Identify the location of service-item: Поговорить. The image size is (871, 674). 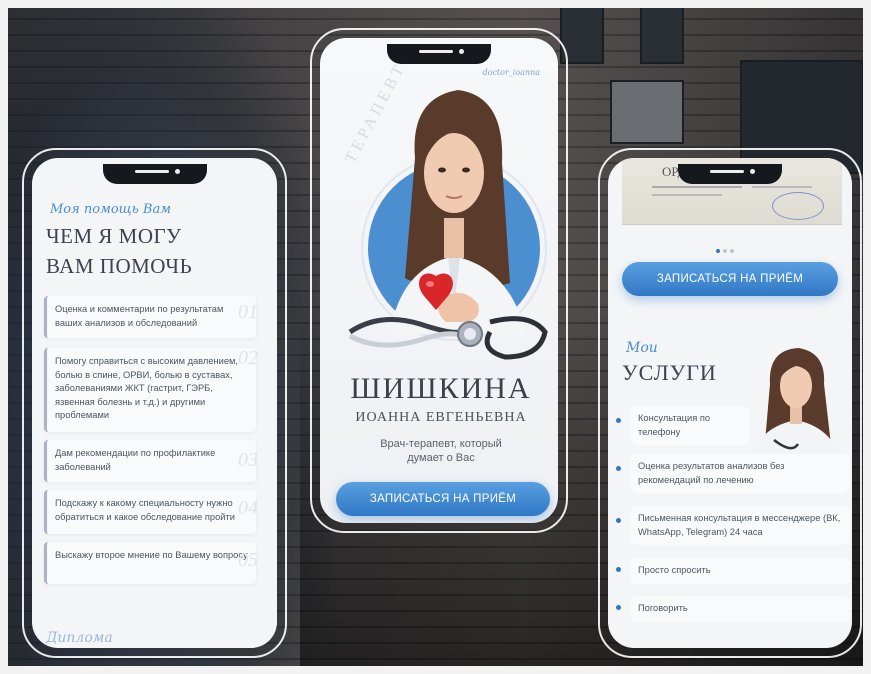
(733, 609).